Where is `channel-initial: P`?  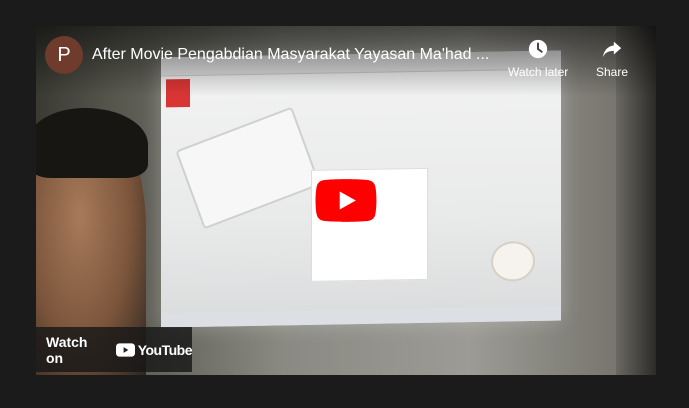
channel-initial: P is located at coordinates (64, 54).